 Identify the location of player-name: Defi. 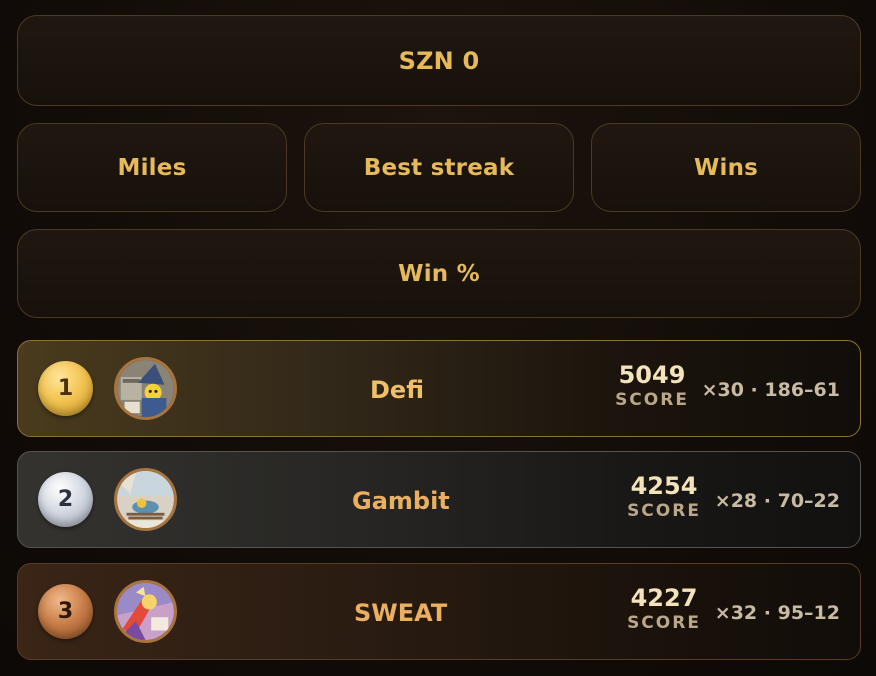
(397, 389).